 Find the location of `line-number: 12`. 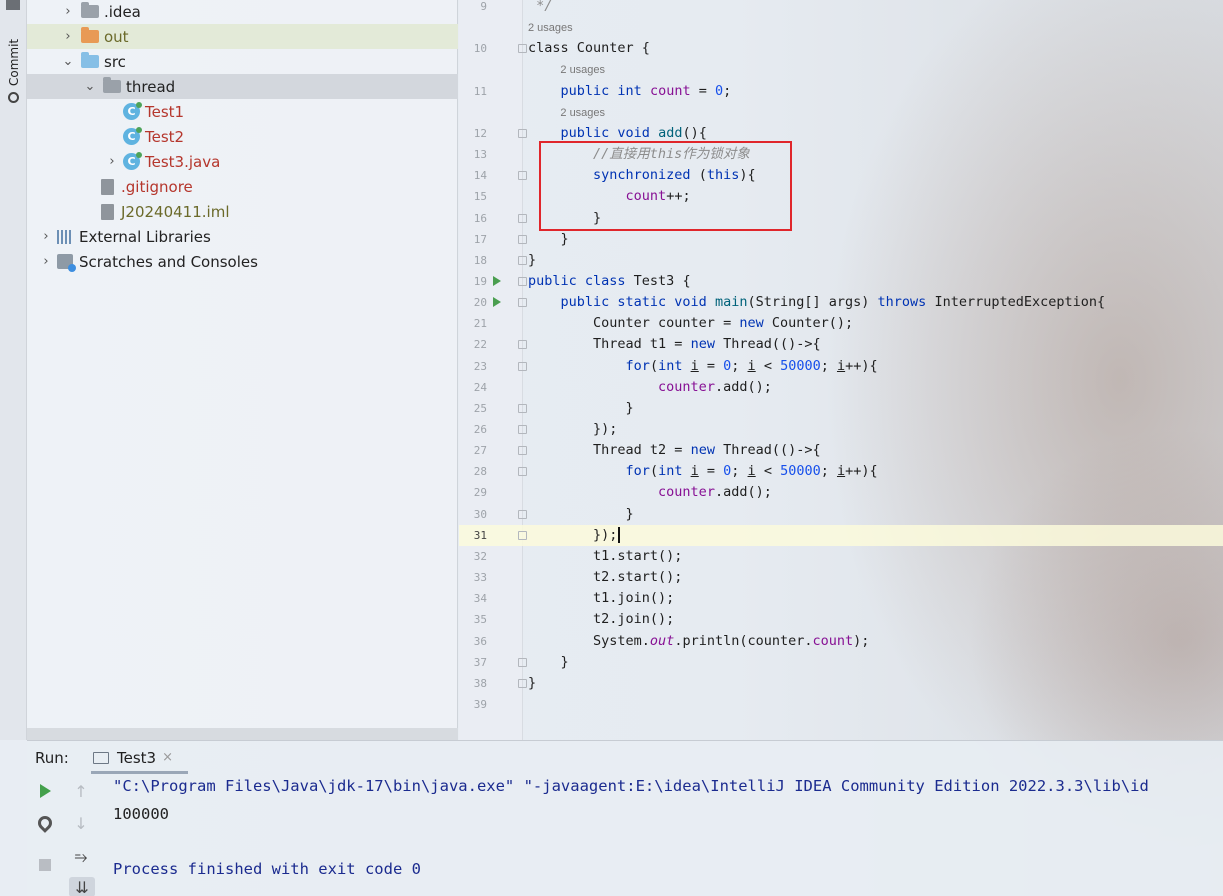

line-number: 12 is located at coordinates (480, 133).